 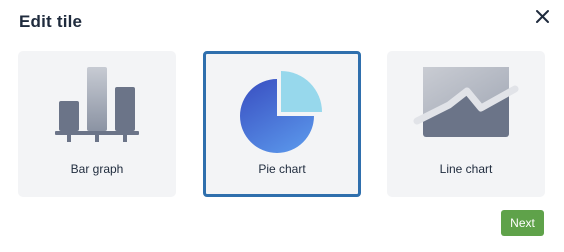 I want to click on pie-chart-icon, so click(x=281, y=112).